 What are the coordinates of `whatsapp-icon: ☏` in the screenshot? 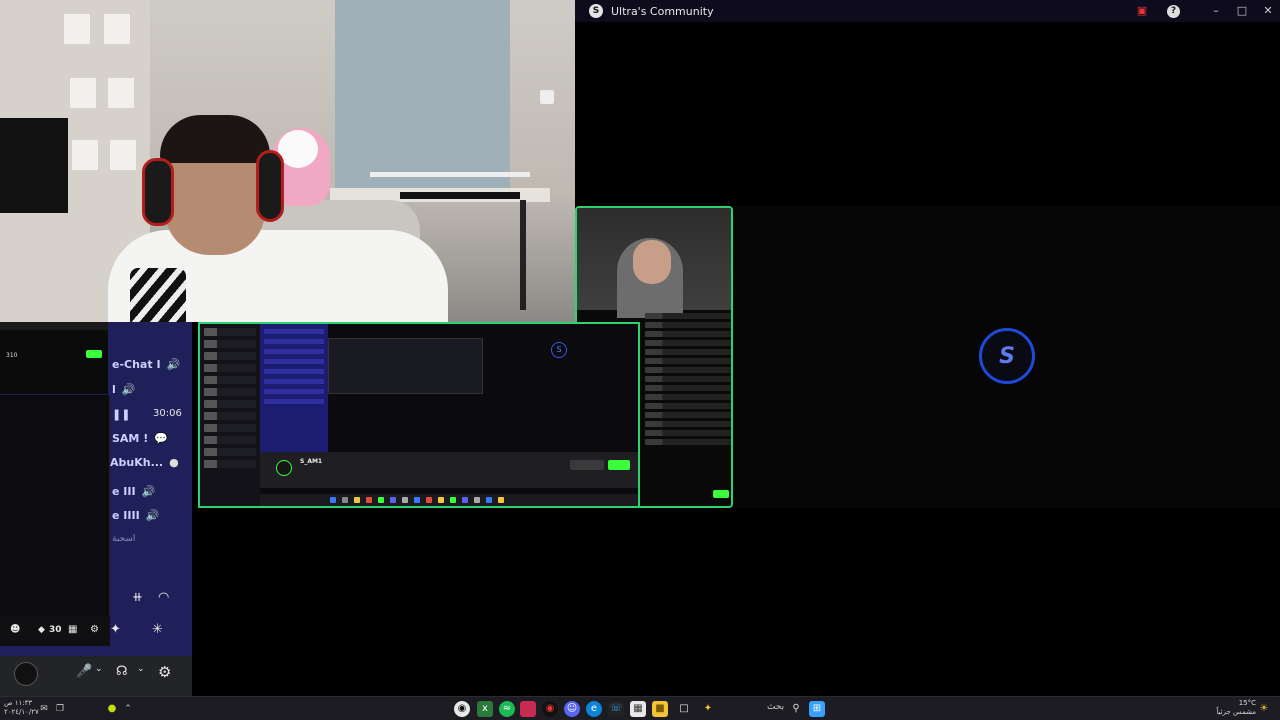 It's located at (616, 709).